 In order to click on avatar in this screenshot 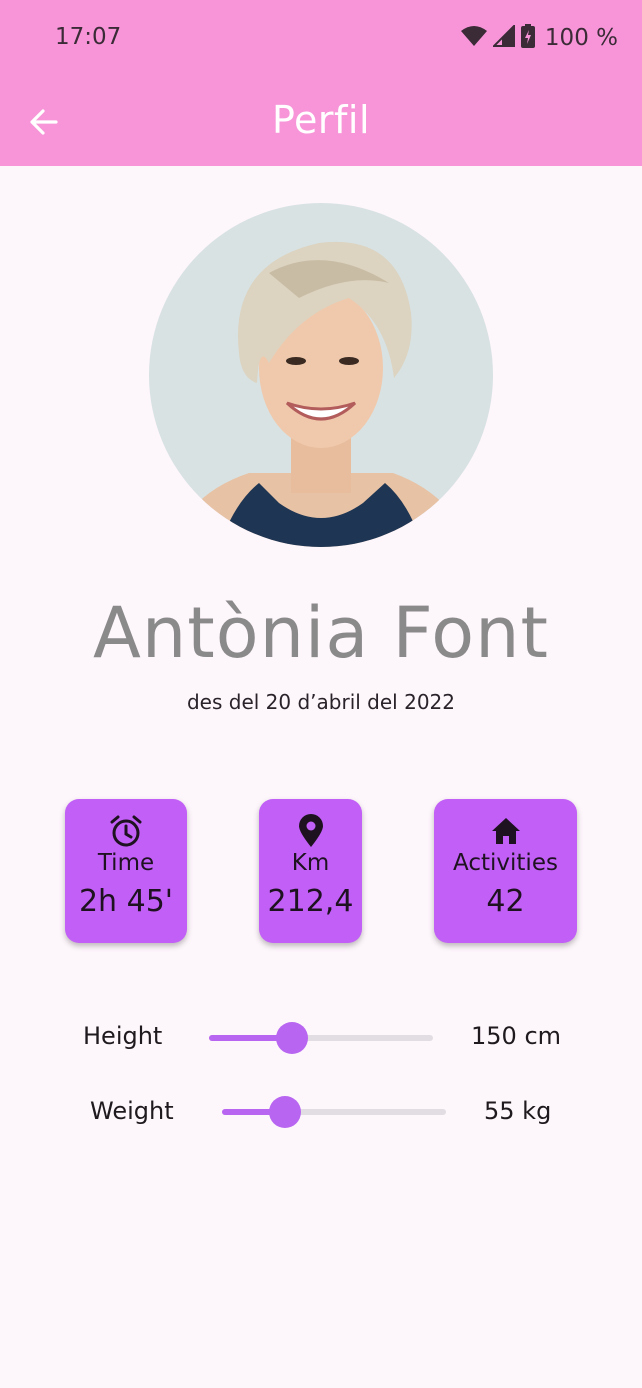, I will do `click(321, 375)`.